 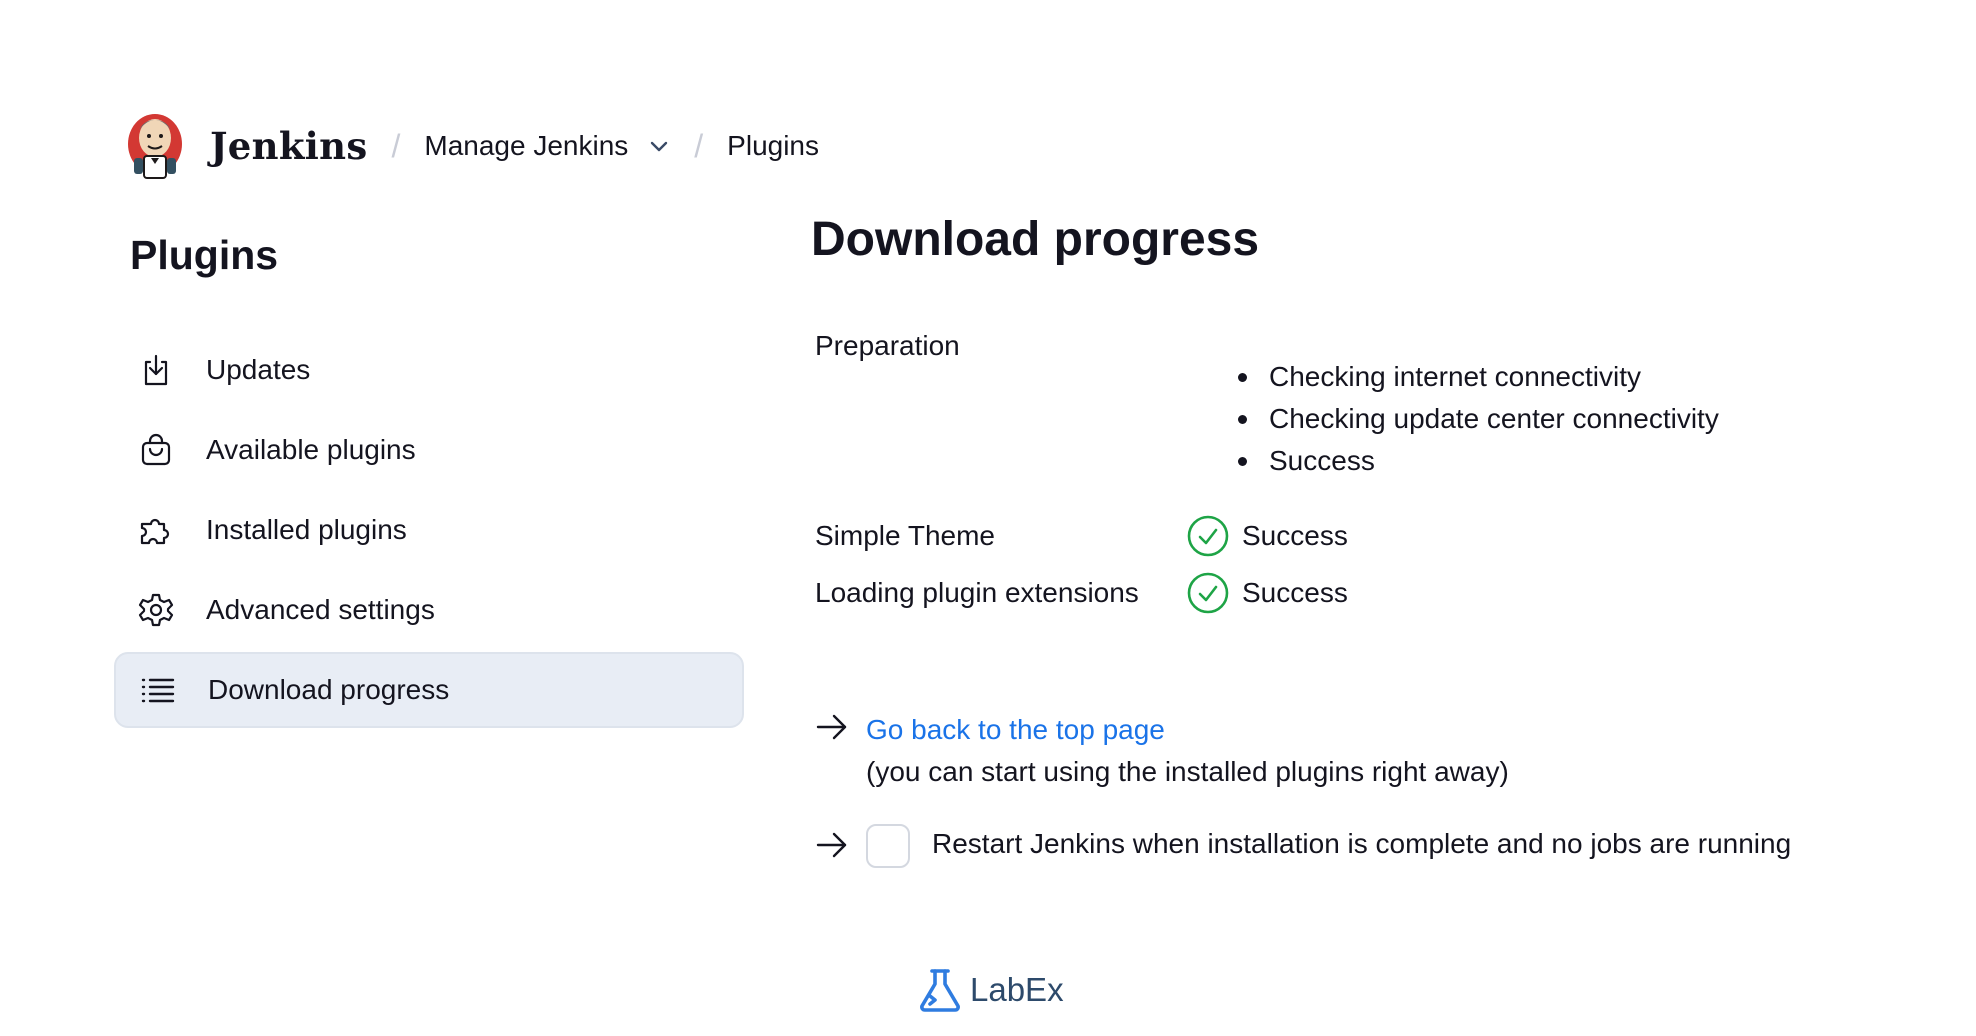 I want to click on restart-checkbox, so click(x=888, y=846).